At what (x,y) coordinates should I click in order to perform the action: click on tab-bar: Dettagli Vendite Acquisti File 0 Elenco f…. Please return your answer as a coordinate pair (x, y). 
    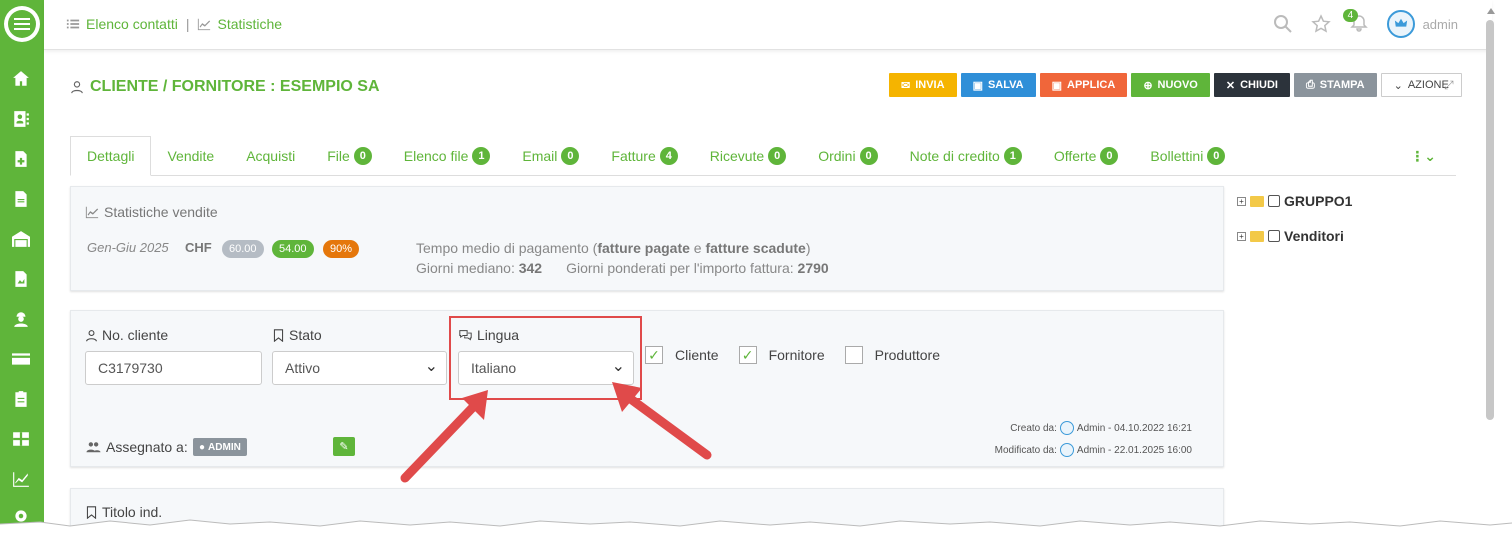
    Looking at the image, I should click on (763, 156).